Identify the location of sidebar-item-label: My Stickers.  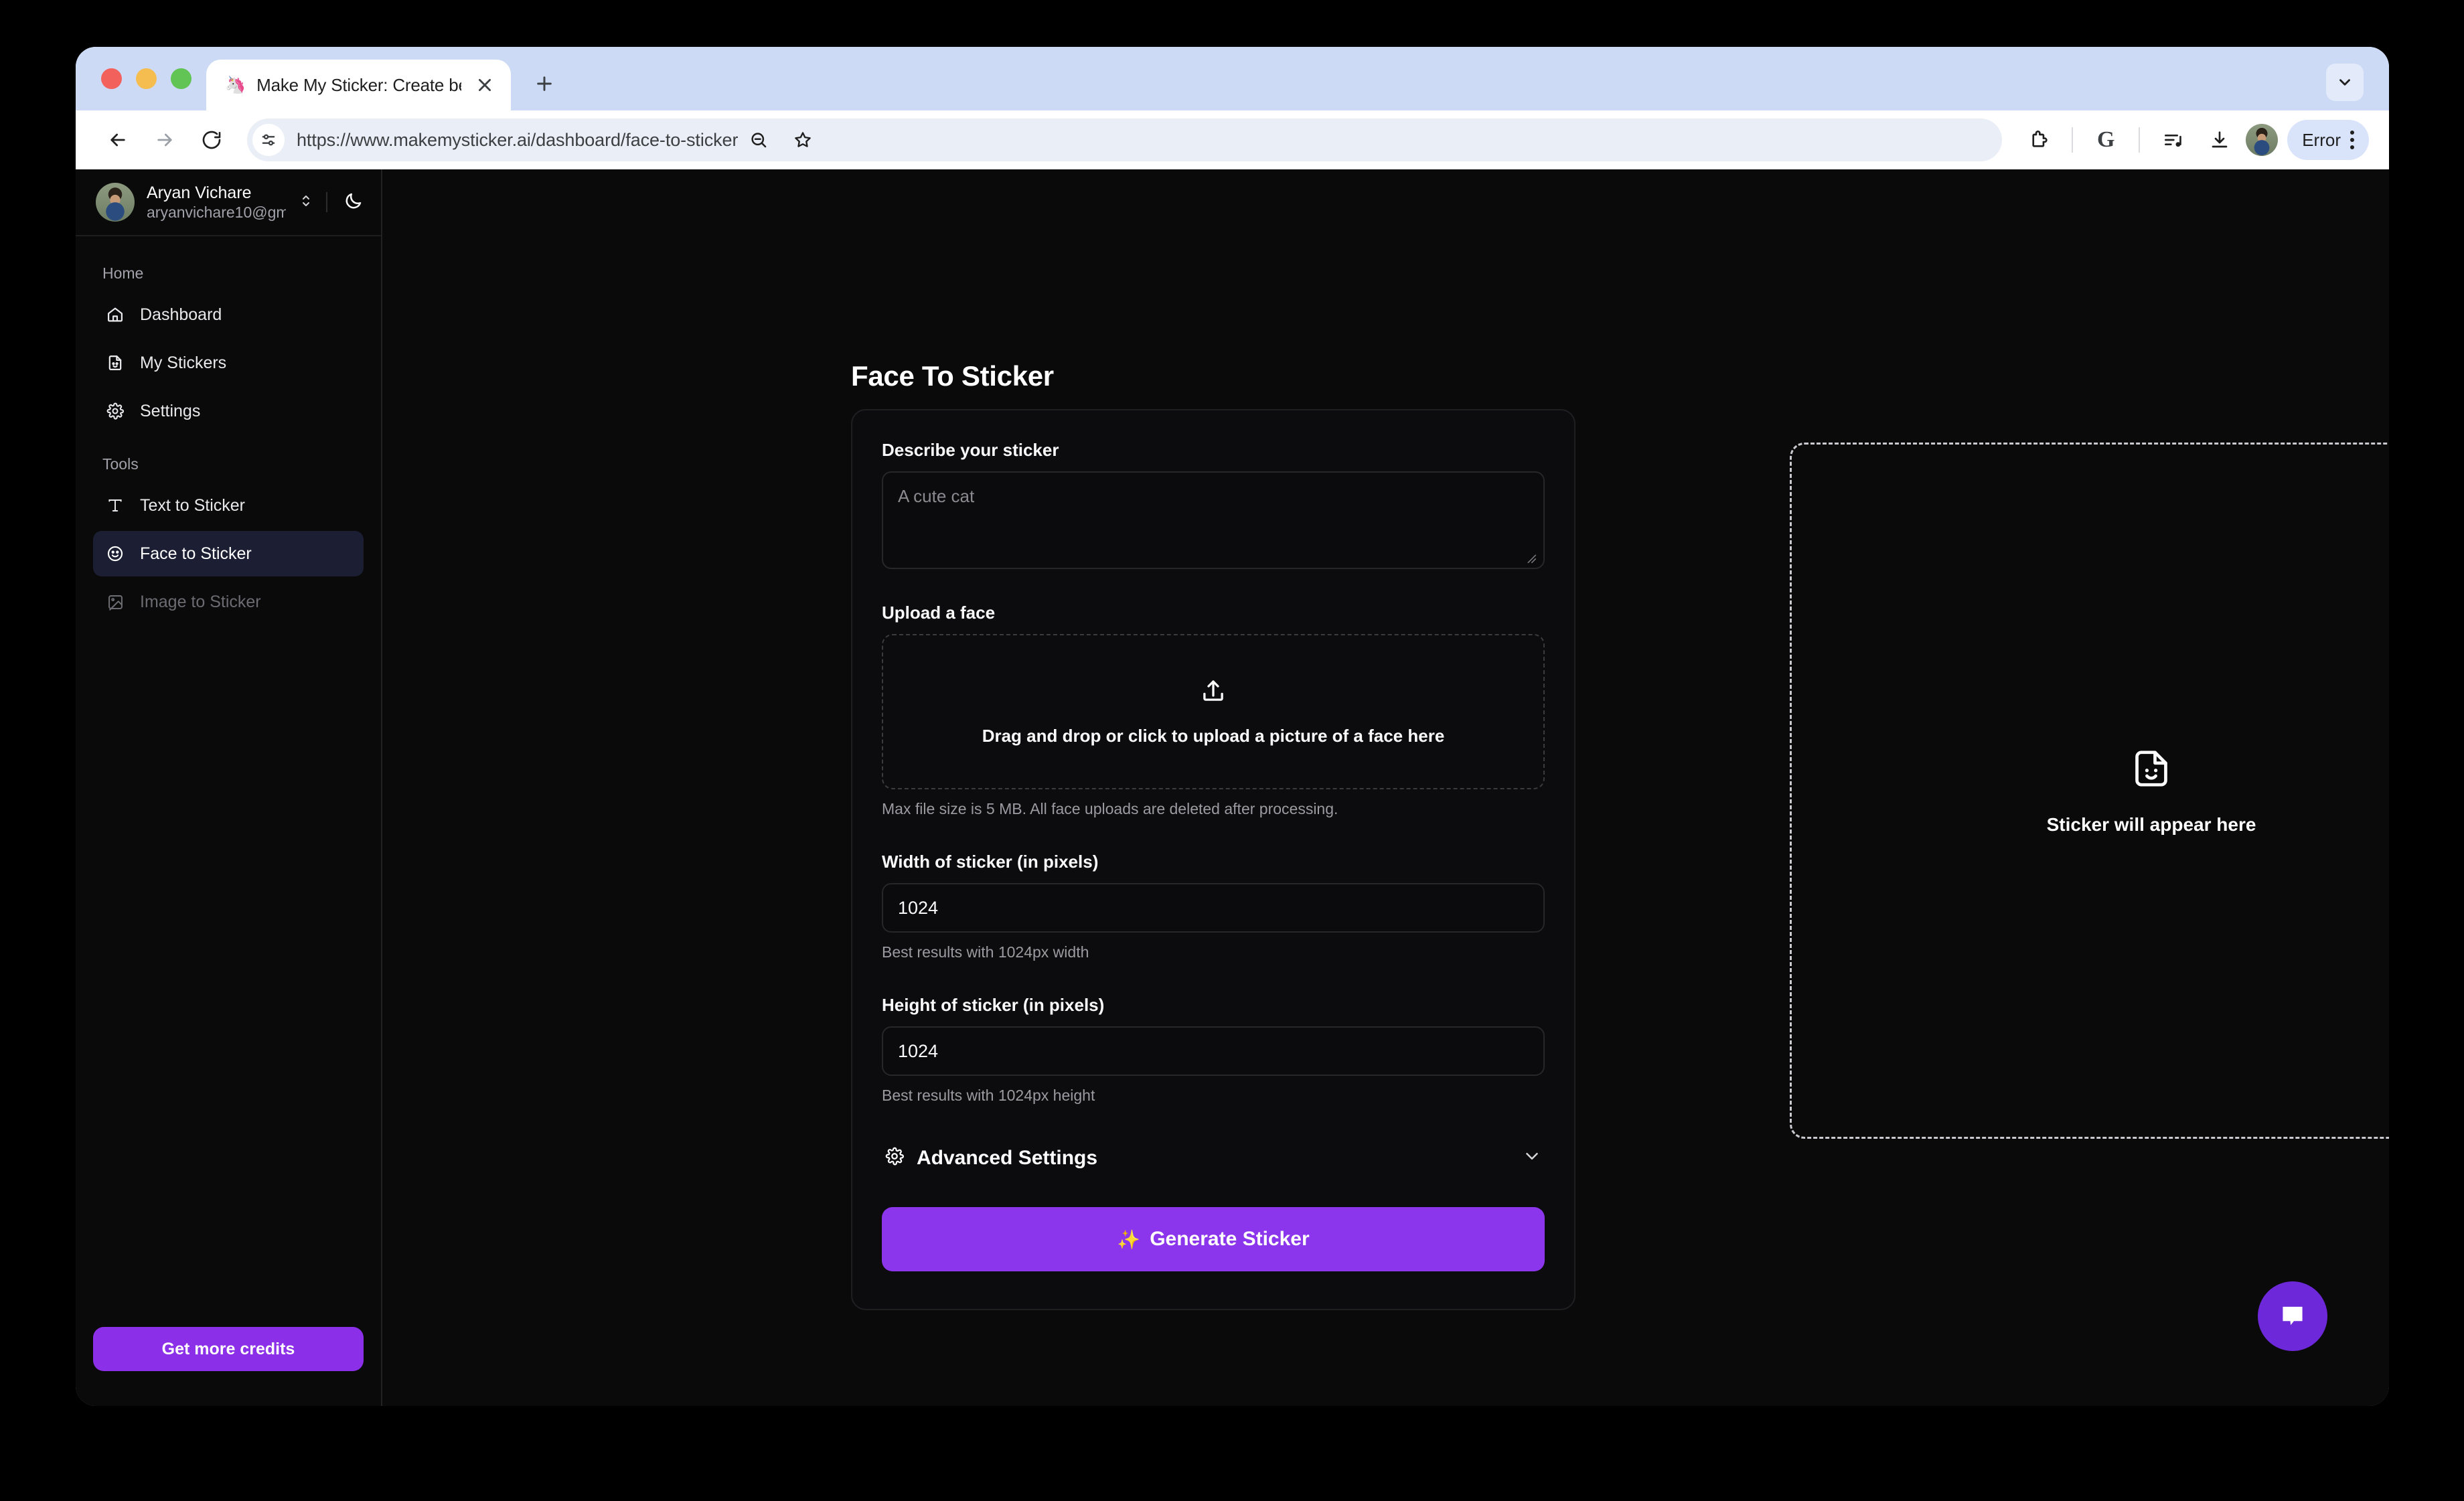
(183, 362).